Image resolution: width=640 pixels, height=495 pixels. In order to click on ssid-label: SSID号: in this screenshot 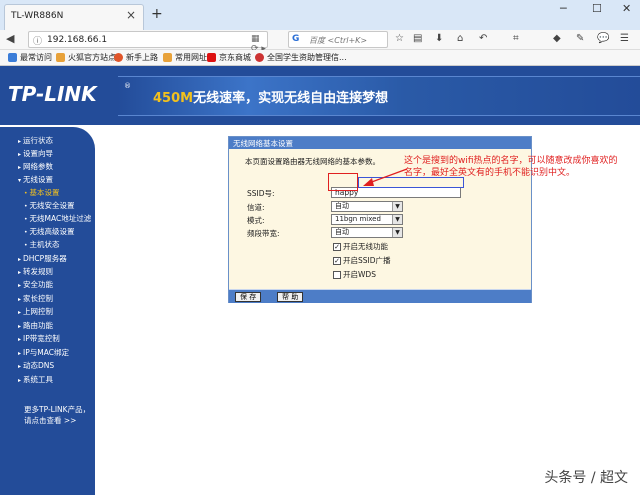, I will do `click(261, 193)`.